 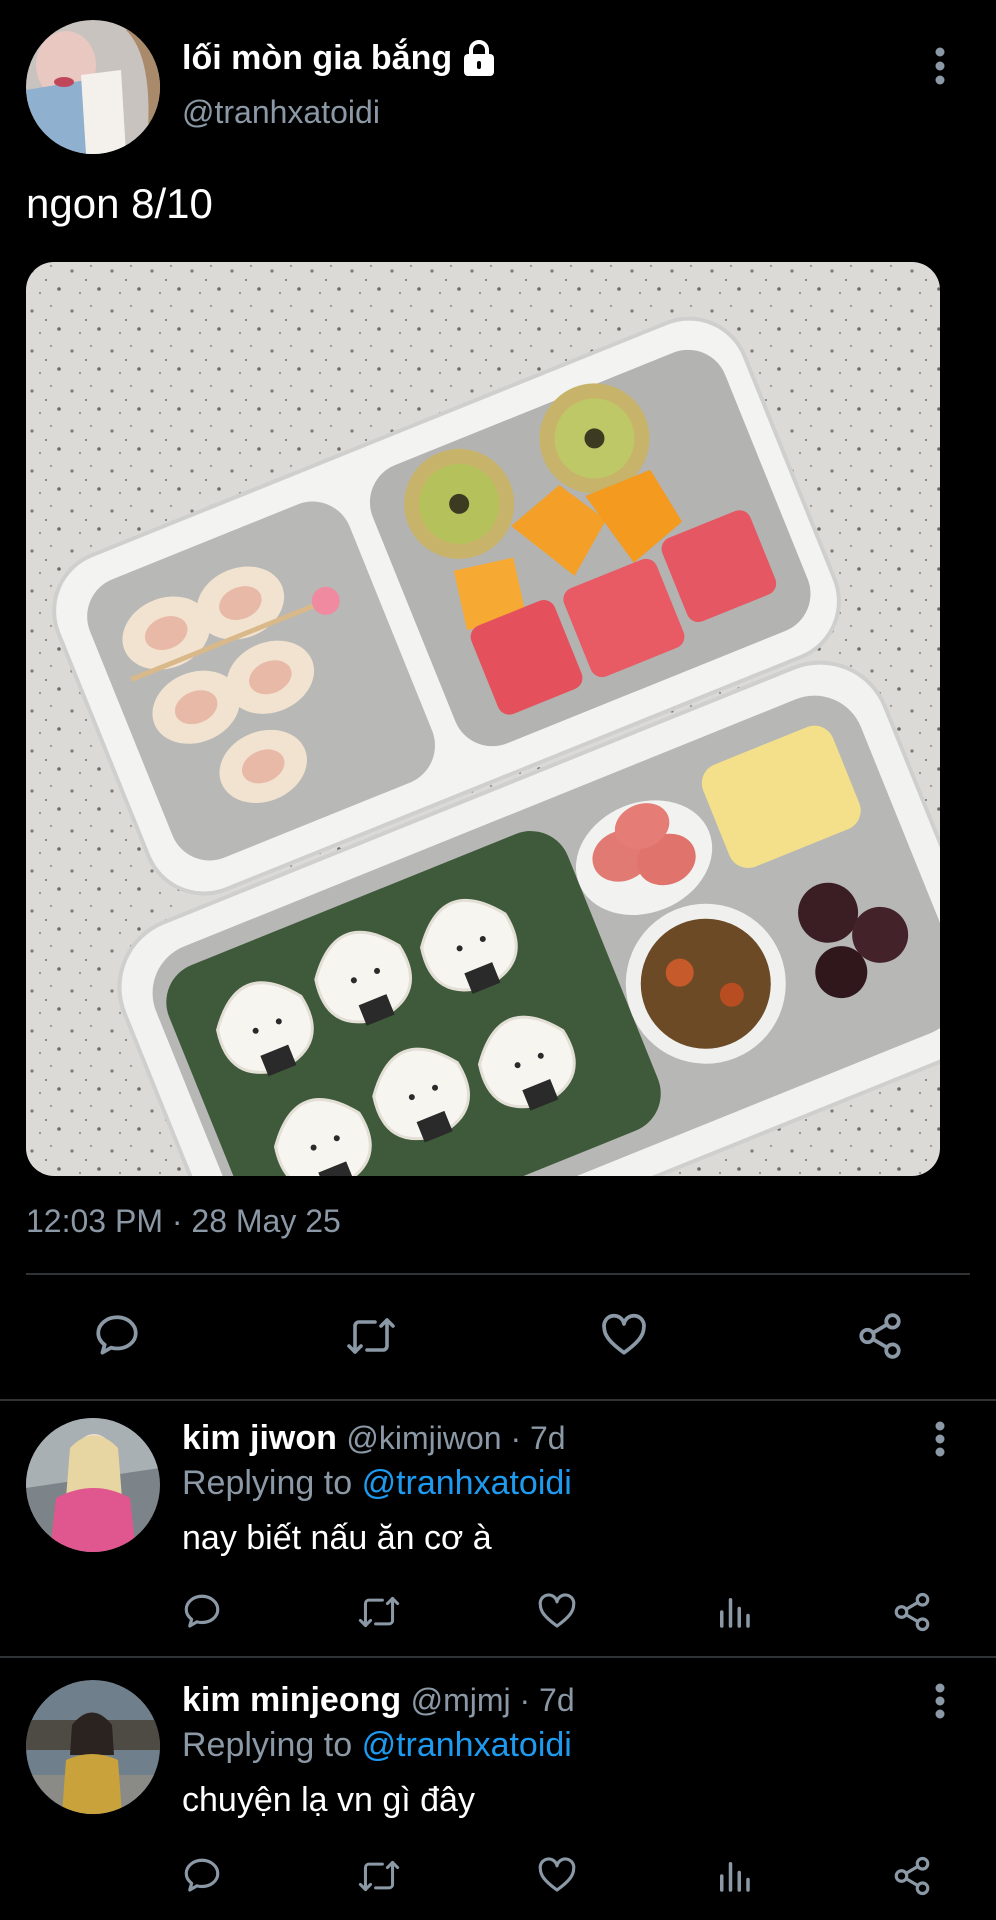 I want to click on reply-author-name: kim jiwon, so click(x=259, y=1438).